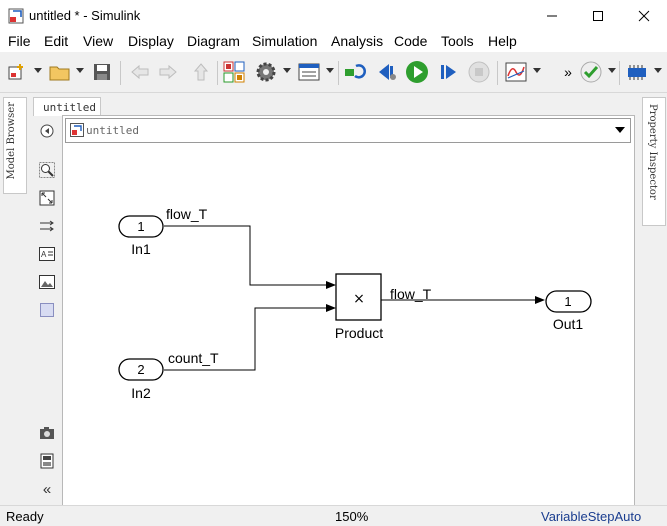 Image resolution: width=667 pixels, height=526 pixels. What do you see at coordinates (479, 72) in the screenshot?
I see `stop-button` at bounding box center [479, 72].